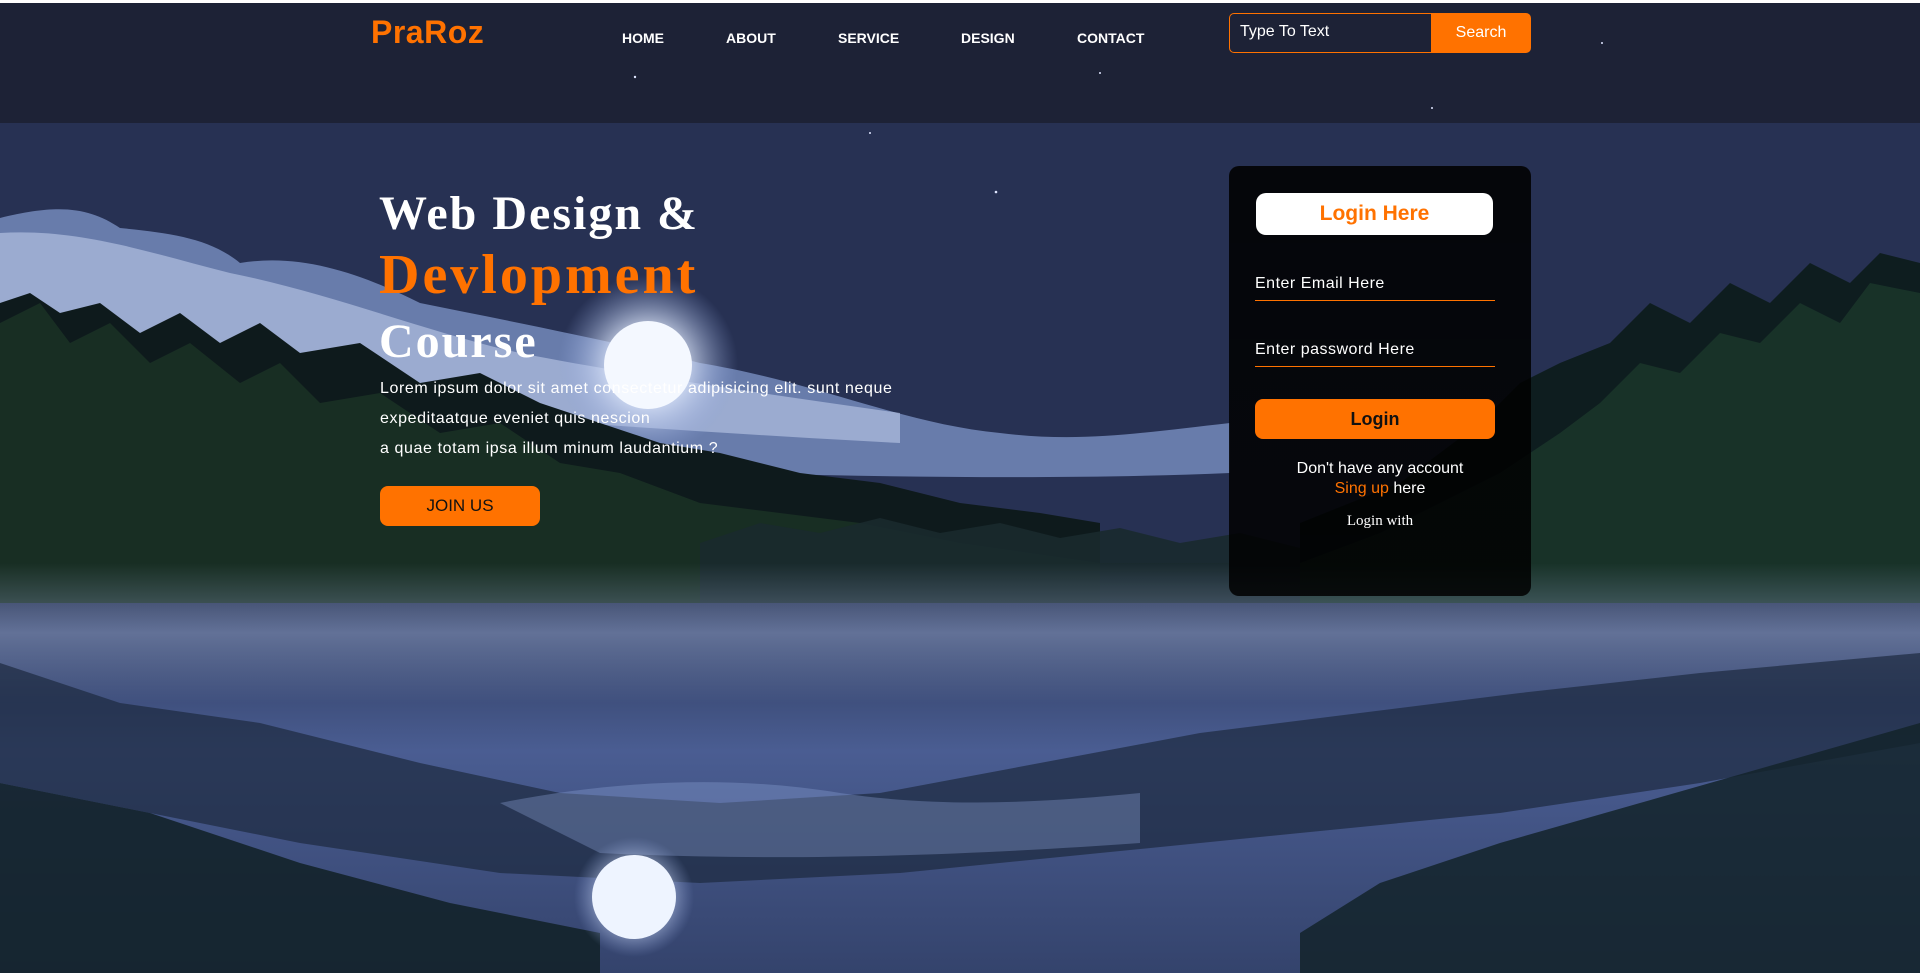  What do you see at coordinates (988, 38) in the screenshot?
I see `nav-item-design: DESIGN` at bounding box center [988, 38].